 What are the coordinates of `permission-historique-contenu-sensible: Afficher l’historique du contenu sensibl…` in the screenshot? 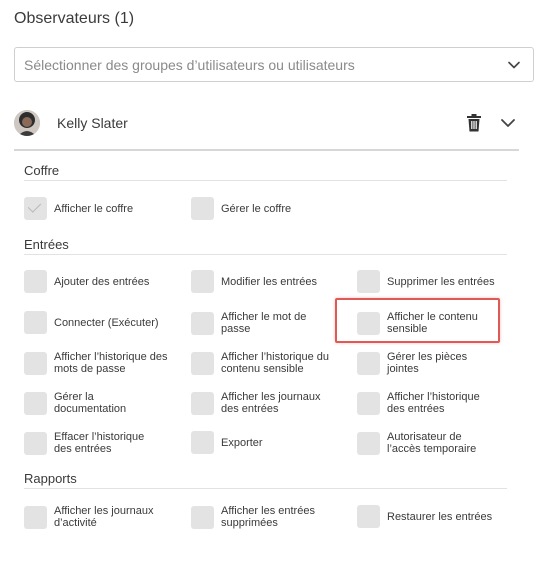 It's located at (270, 363).